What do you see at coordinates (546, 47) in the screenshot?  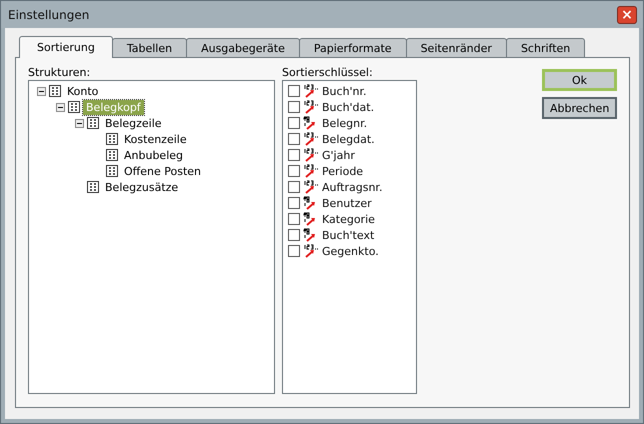 I see `tab: Schriften` at bounding box center [546, 47].